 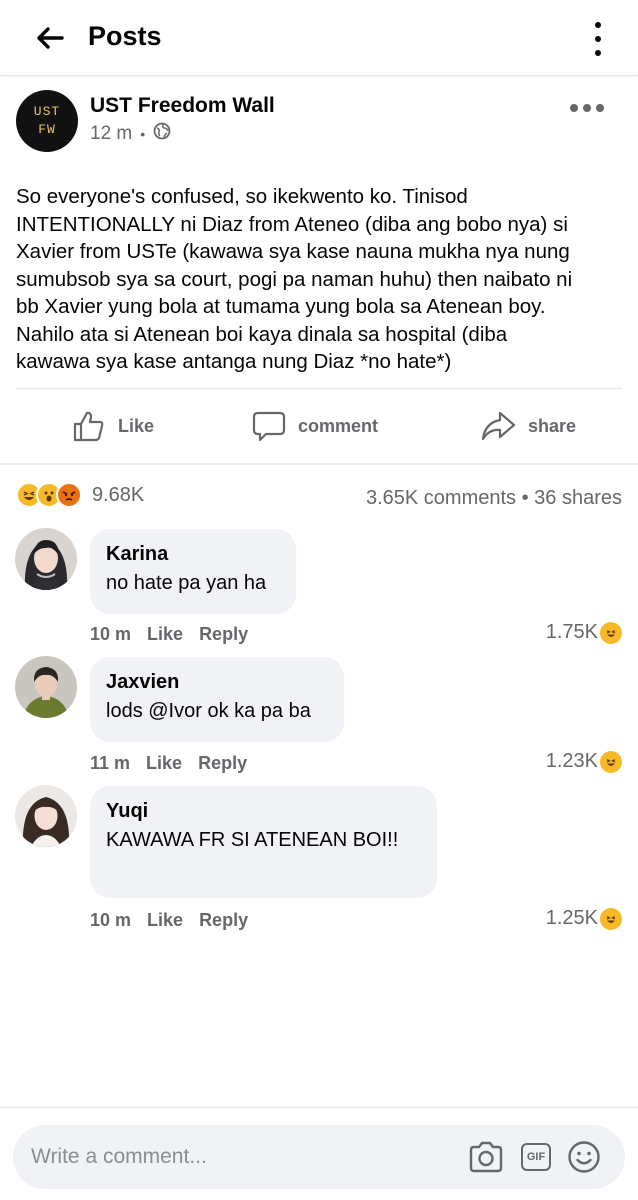 I want to click on comment-input, so click(x=241, y=1157).